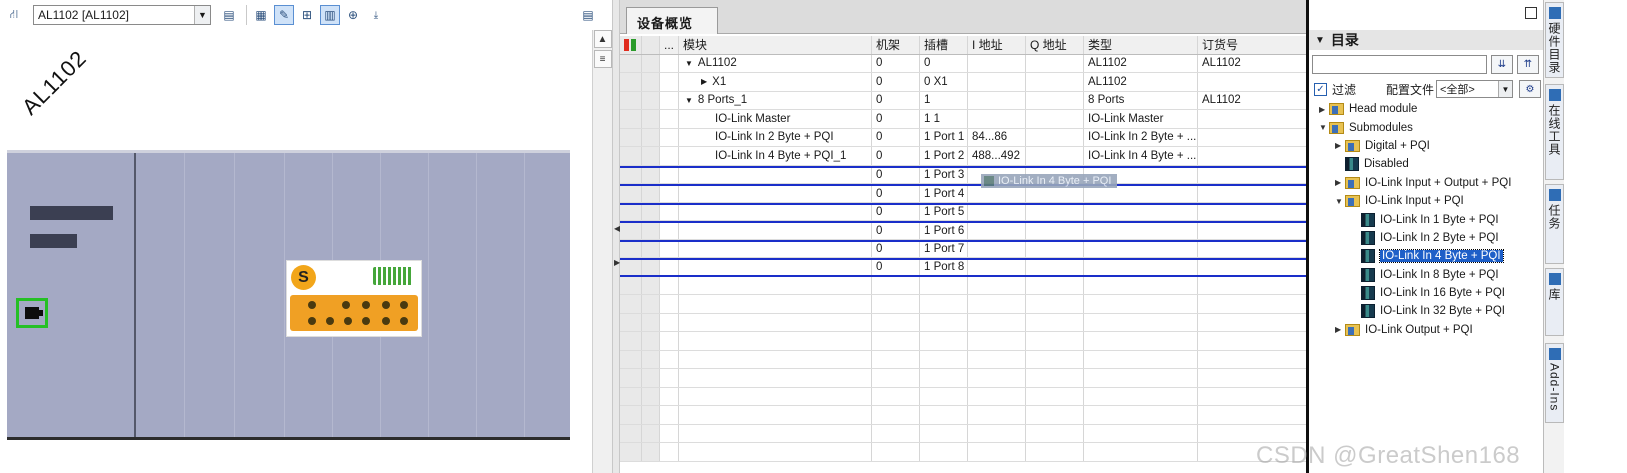 Image resolution: width=1627 pixels, height=473 pixels. Describe the element at coordinates (963, 193) in the screenshot. I see `table-row: 0 1 Port 4` at that location.